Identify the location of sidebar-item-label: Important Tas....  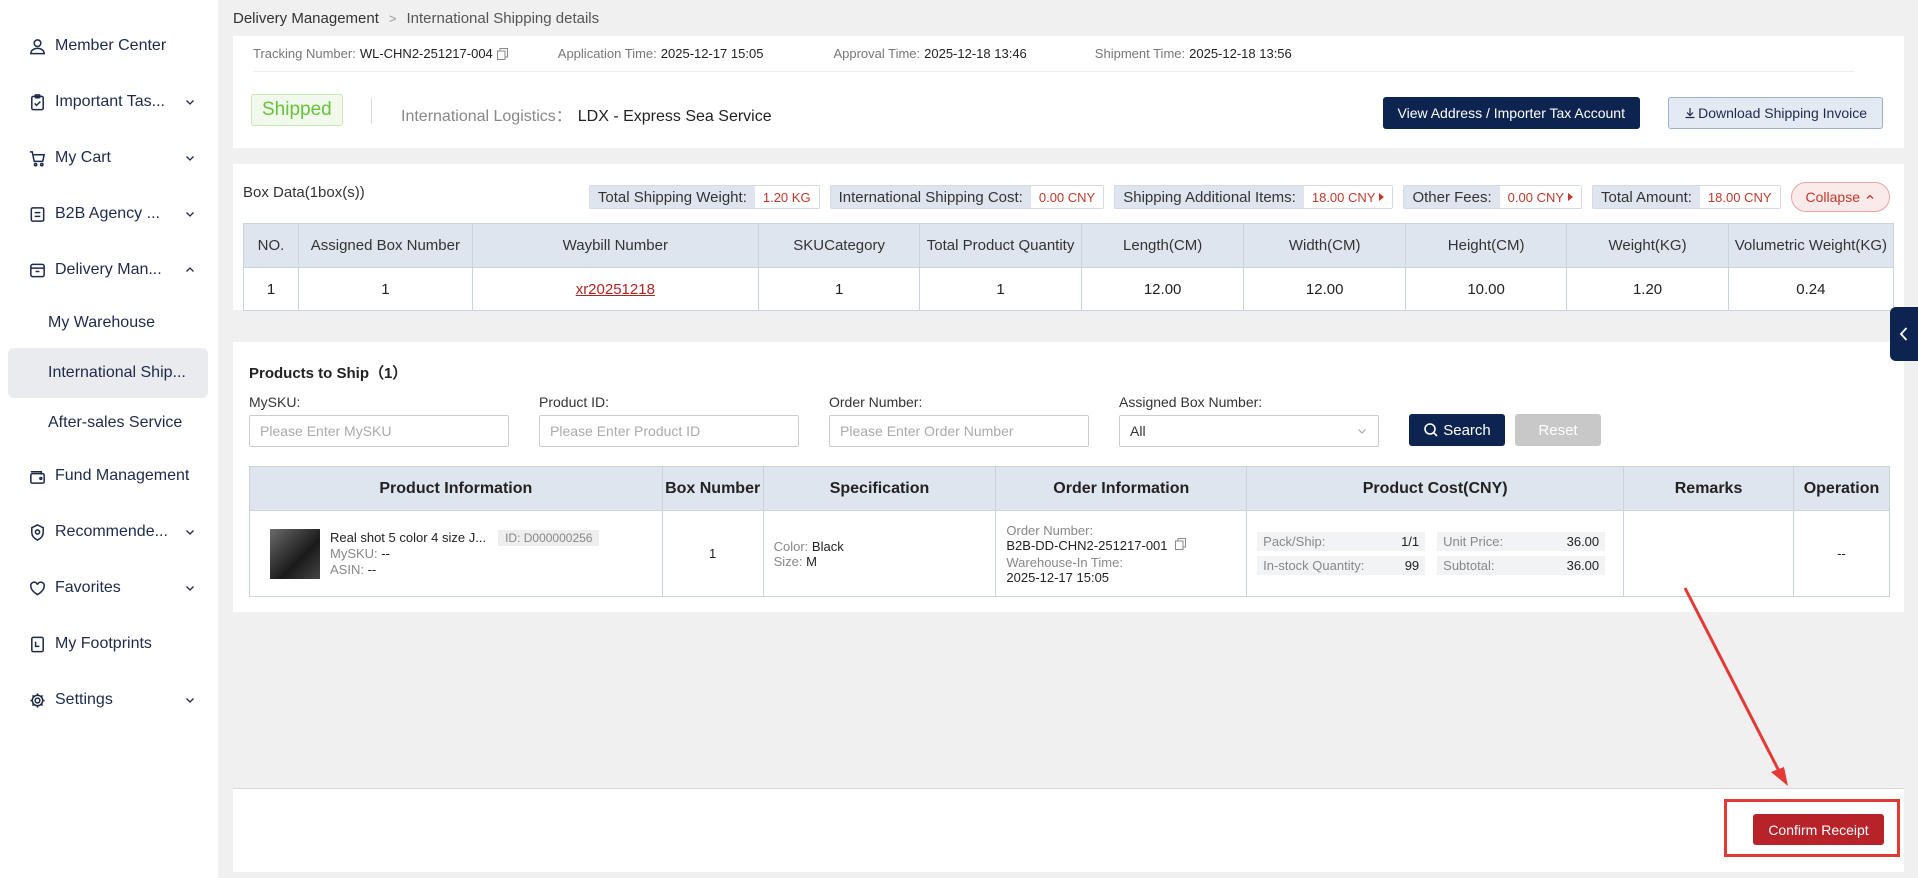
(110, 101).